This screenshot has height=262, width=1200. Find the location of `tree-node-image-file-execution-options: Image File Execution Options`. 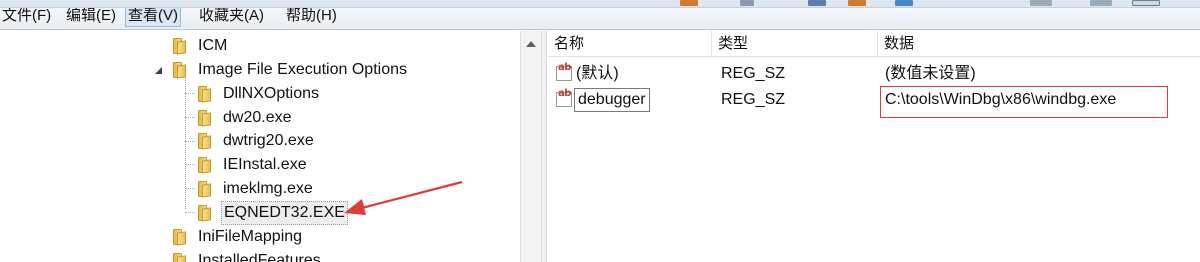

tree-node-image-file-execution-options: Image File Execution Options is located at coordinates (281, 70).